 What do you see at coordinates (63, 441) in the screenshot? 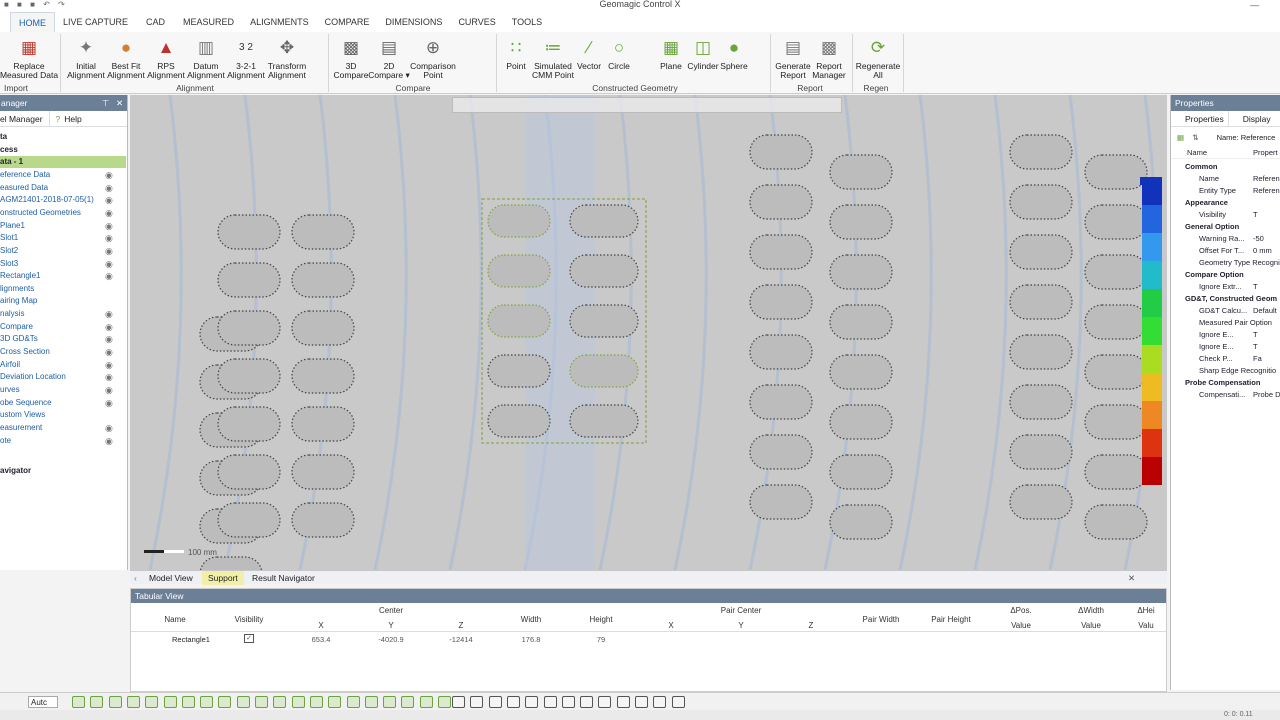
I see `tree-item: ote ◉` at bounding box center [63, 441].